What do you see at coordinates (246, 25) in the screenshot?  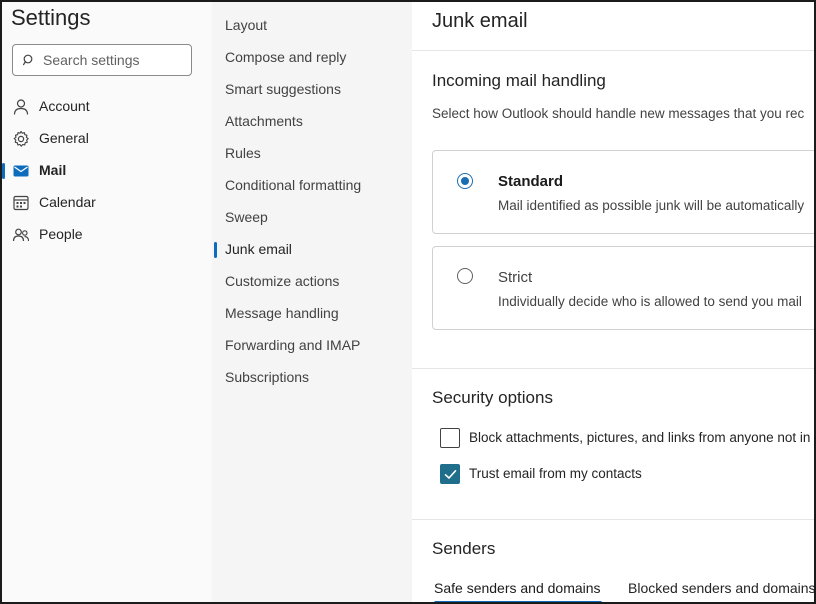 I see `subnav-item-label: Layout` at bounding box center [246, 25].